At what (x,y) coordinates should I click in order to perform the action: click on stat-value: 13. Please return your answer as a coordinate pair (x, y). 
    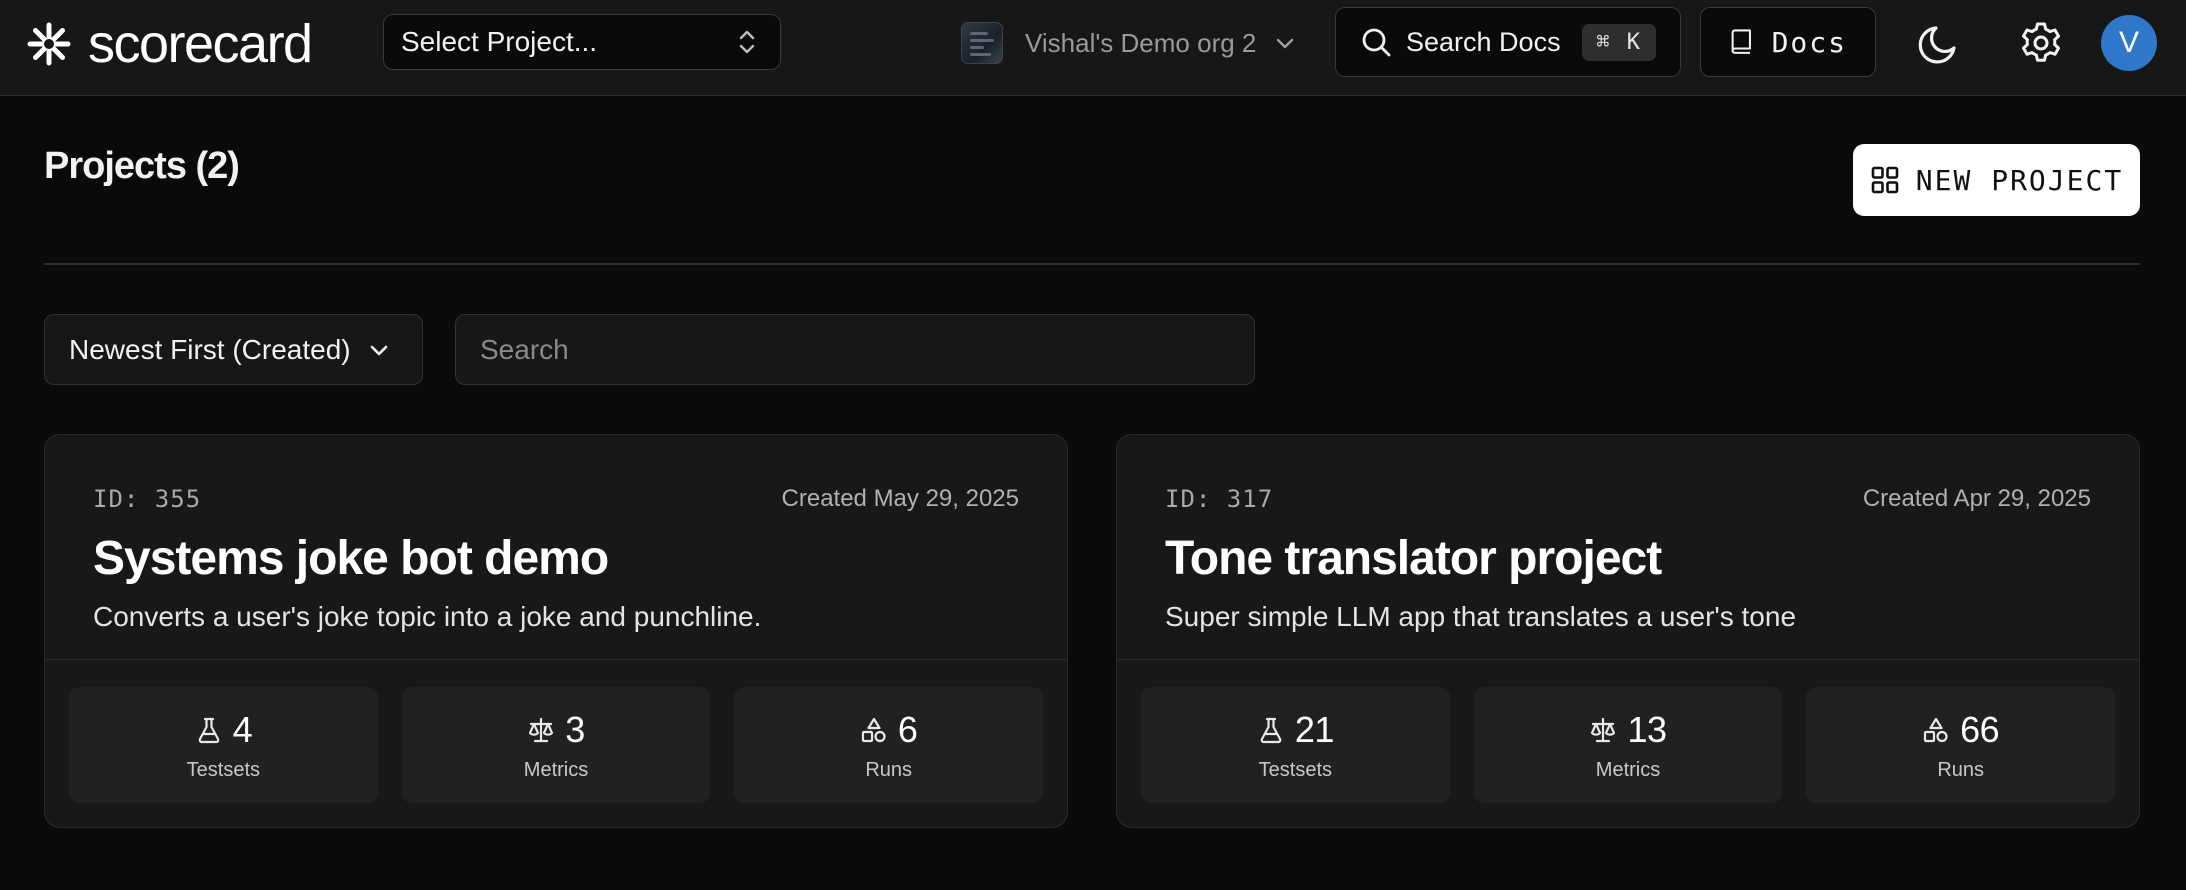
    Looking at the image, I should click on (1647, 729).